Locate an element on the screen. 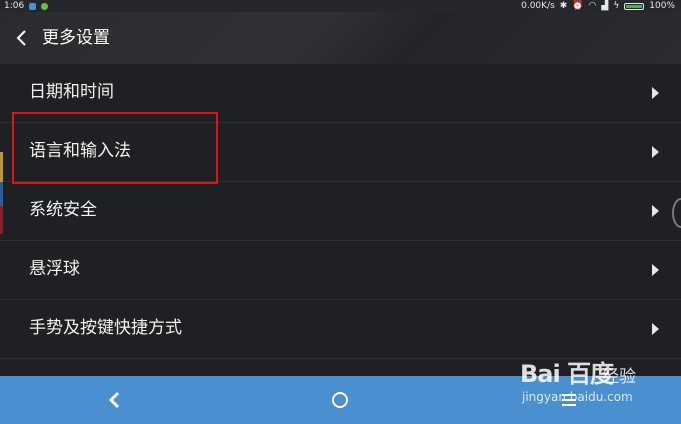  notification-icon is located at coordinates (33, 6).